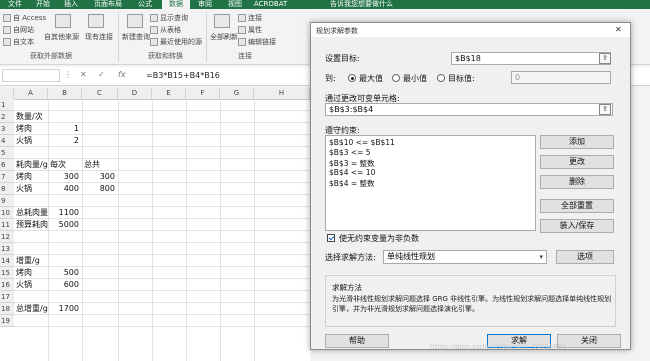 This screenshot has height=361, width=650. What do you see at coordinates (357, 341) in the screenshot?
I see `help-button: 帮助` at bounding box center [357, 341].